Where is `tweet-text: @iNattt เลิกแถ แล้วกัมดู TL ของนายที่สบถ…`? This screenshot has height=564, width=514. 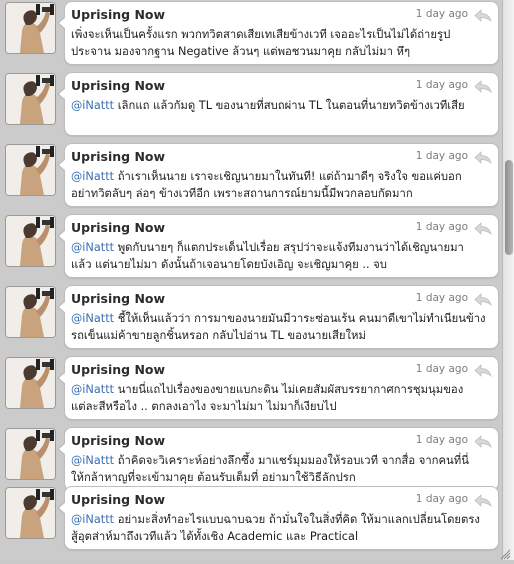
tweet-text: @iNattt เลิกแถ แล้วกัมดู TL ของนายที่สบถ… is located at coordinates (283, 105).